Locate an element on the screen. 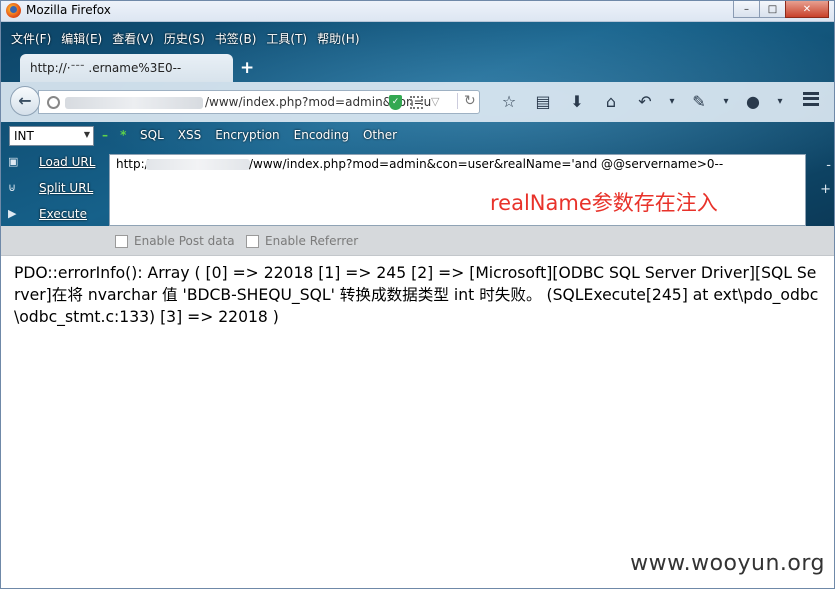  load-url-icon: ▣ is located at coordinates (13, 161).